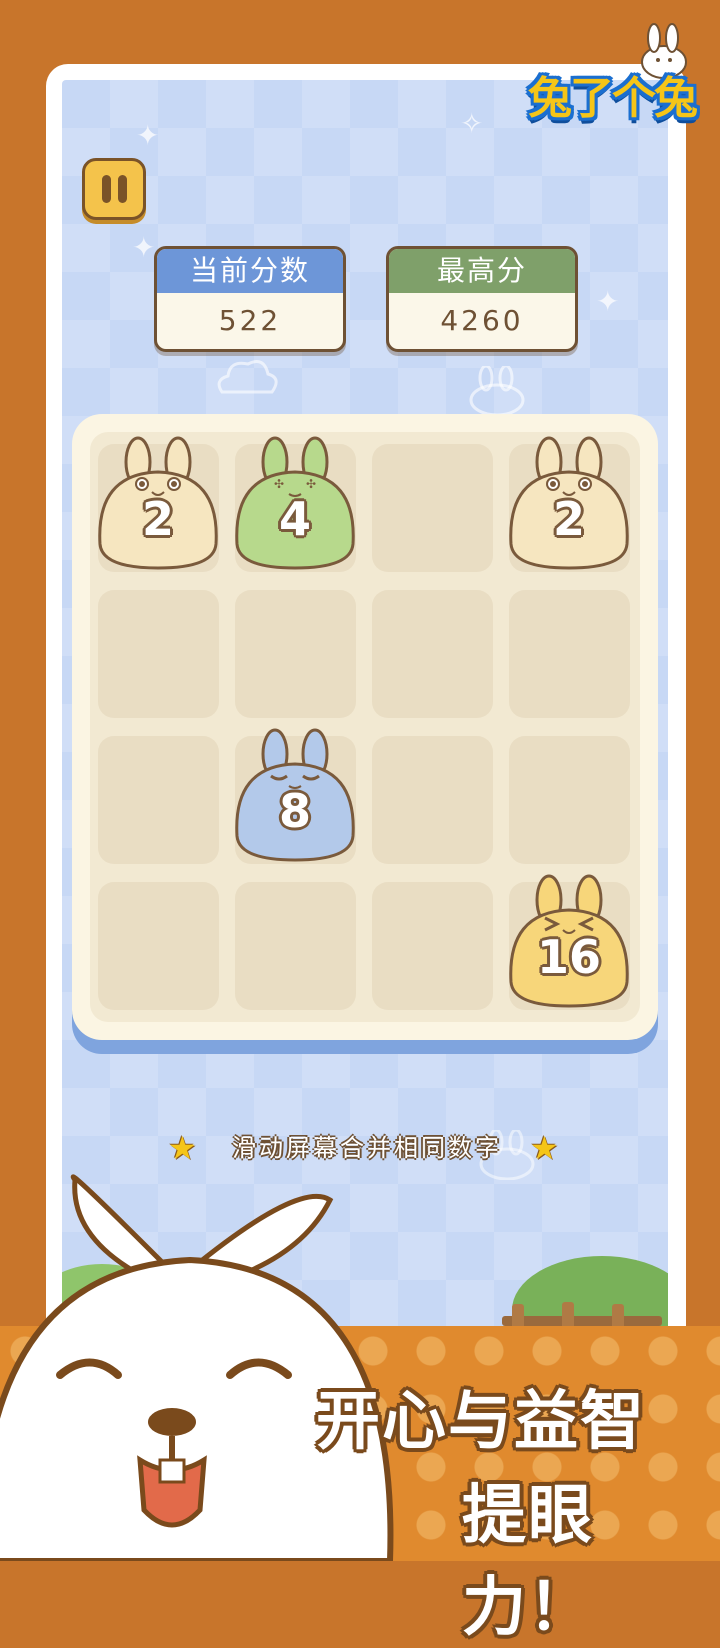 This screenshot has height=1648, width=720. I want to click on tile-value: 4, so click(294, 519).